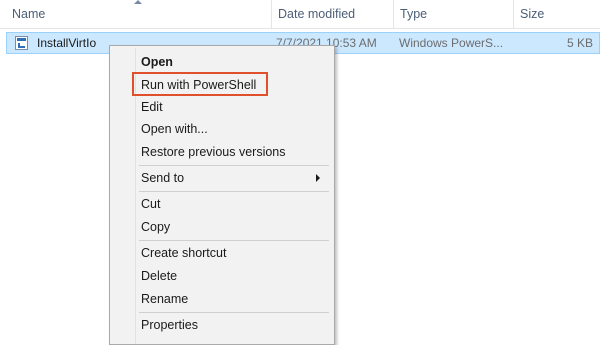 This screenshot has width=600, height=345. I want to click on menu-item-copy: Copy, so click(155, 227).